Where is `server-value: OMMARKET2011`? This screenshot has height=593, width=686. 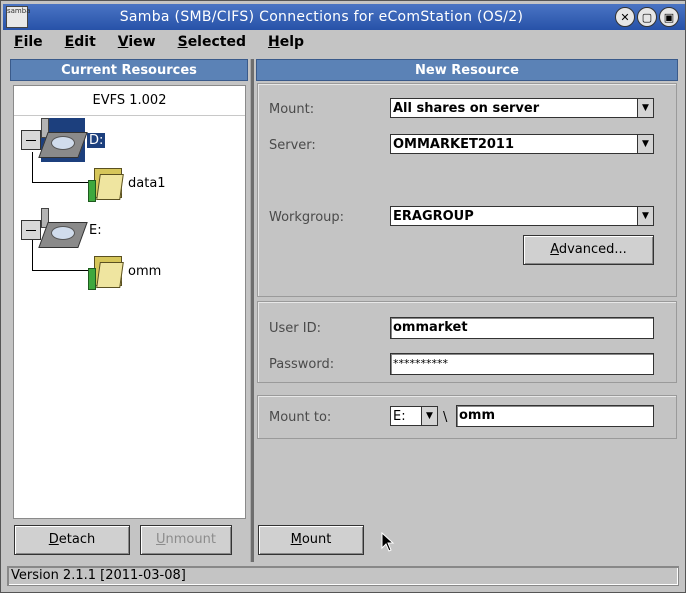
server-value: OMMARKET2011 is located at coordinates (453, 144).